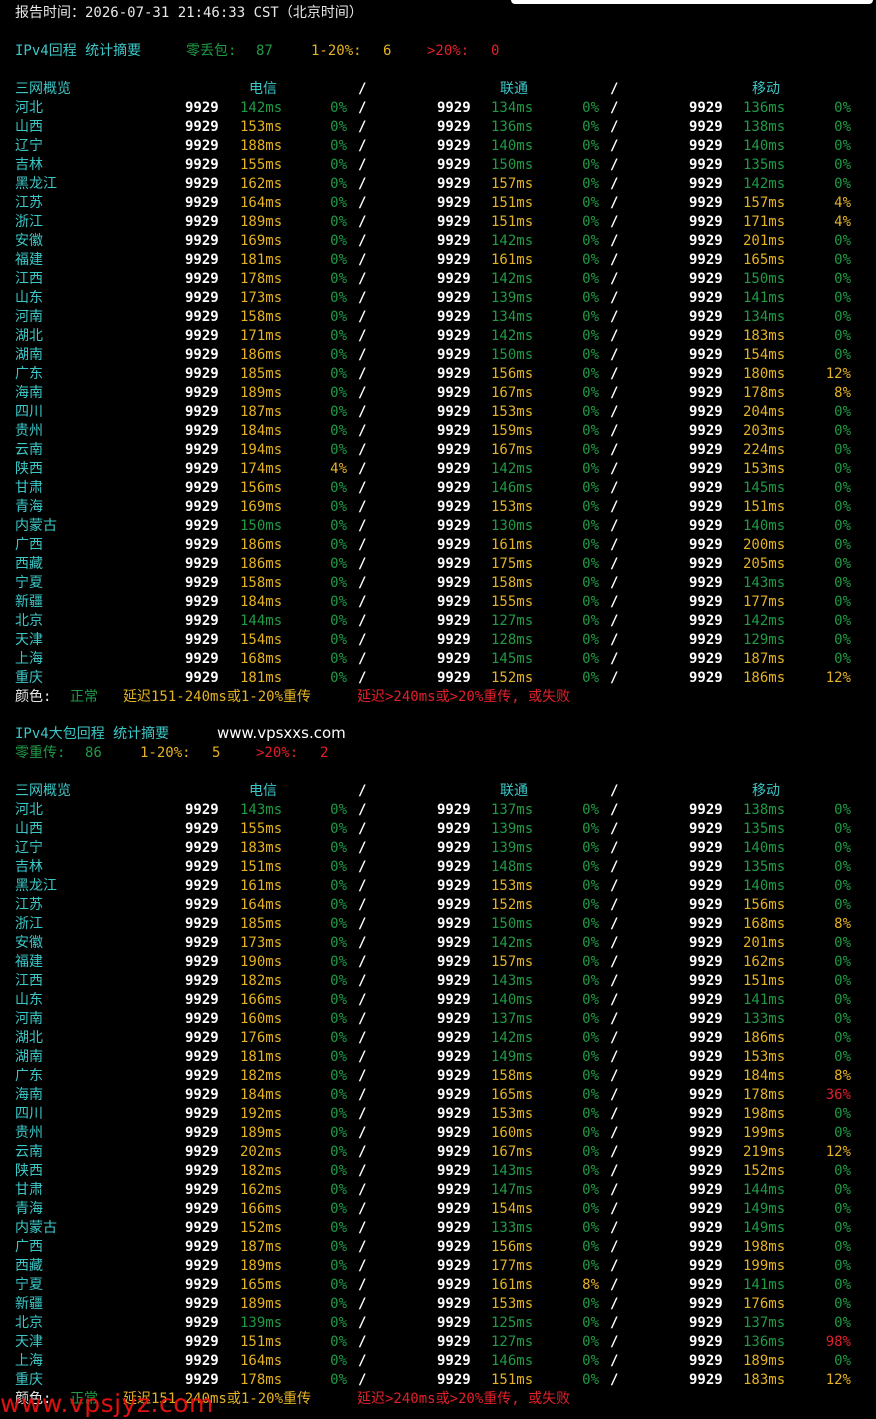 The height and width of the screenshot is (1419, 876). Describe the element at coordinates (838, 1342) in the screenshot. I see `loss-value: 98%` at that location.